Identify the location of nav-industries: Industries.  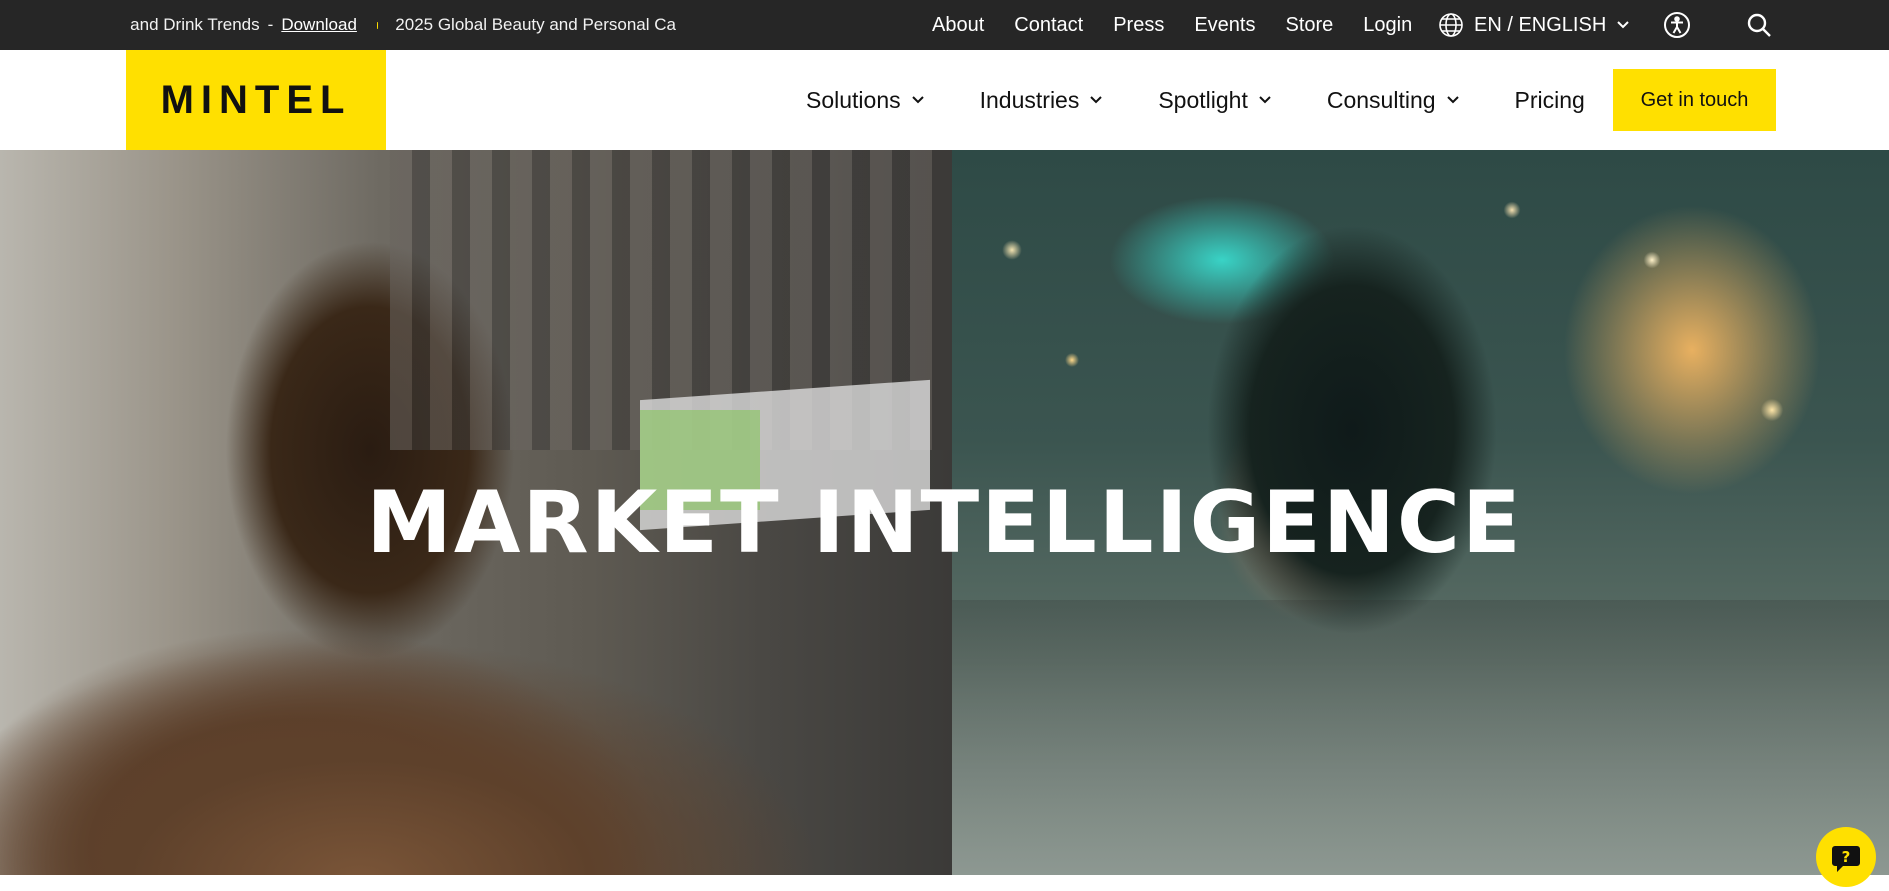
(1042, 100).